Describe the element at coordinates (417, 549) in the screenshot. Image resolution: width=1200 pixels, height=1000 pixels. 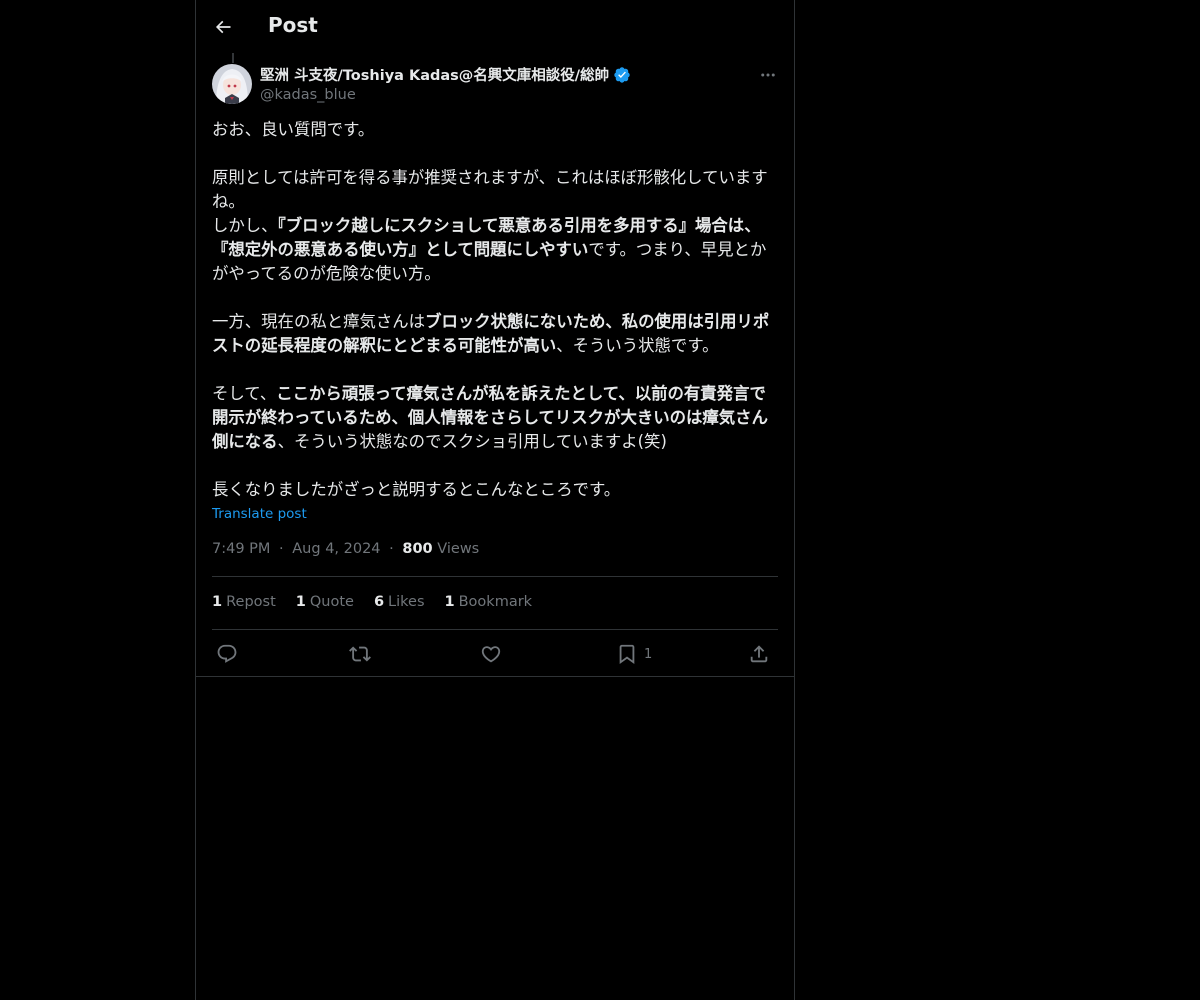
I see `views-count: 800` at that location.